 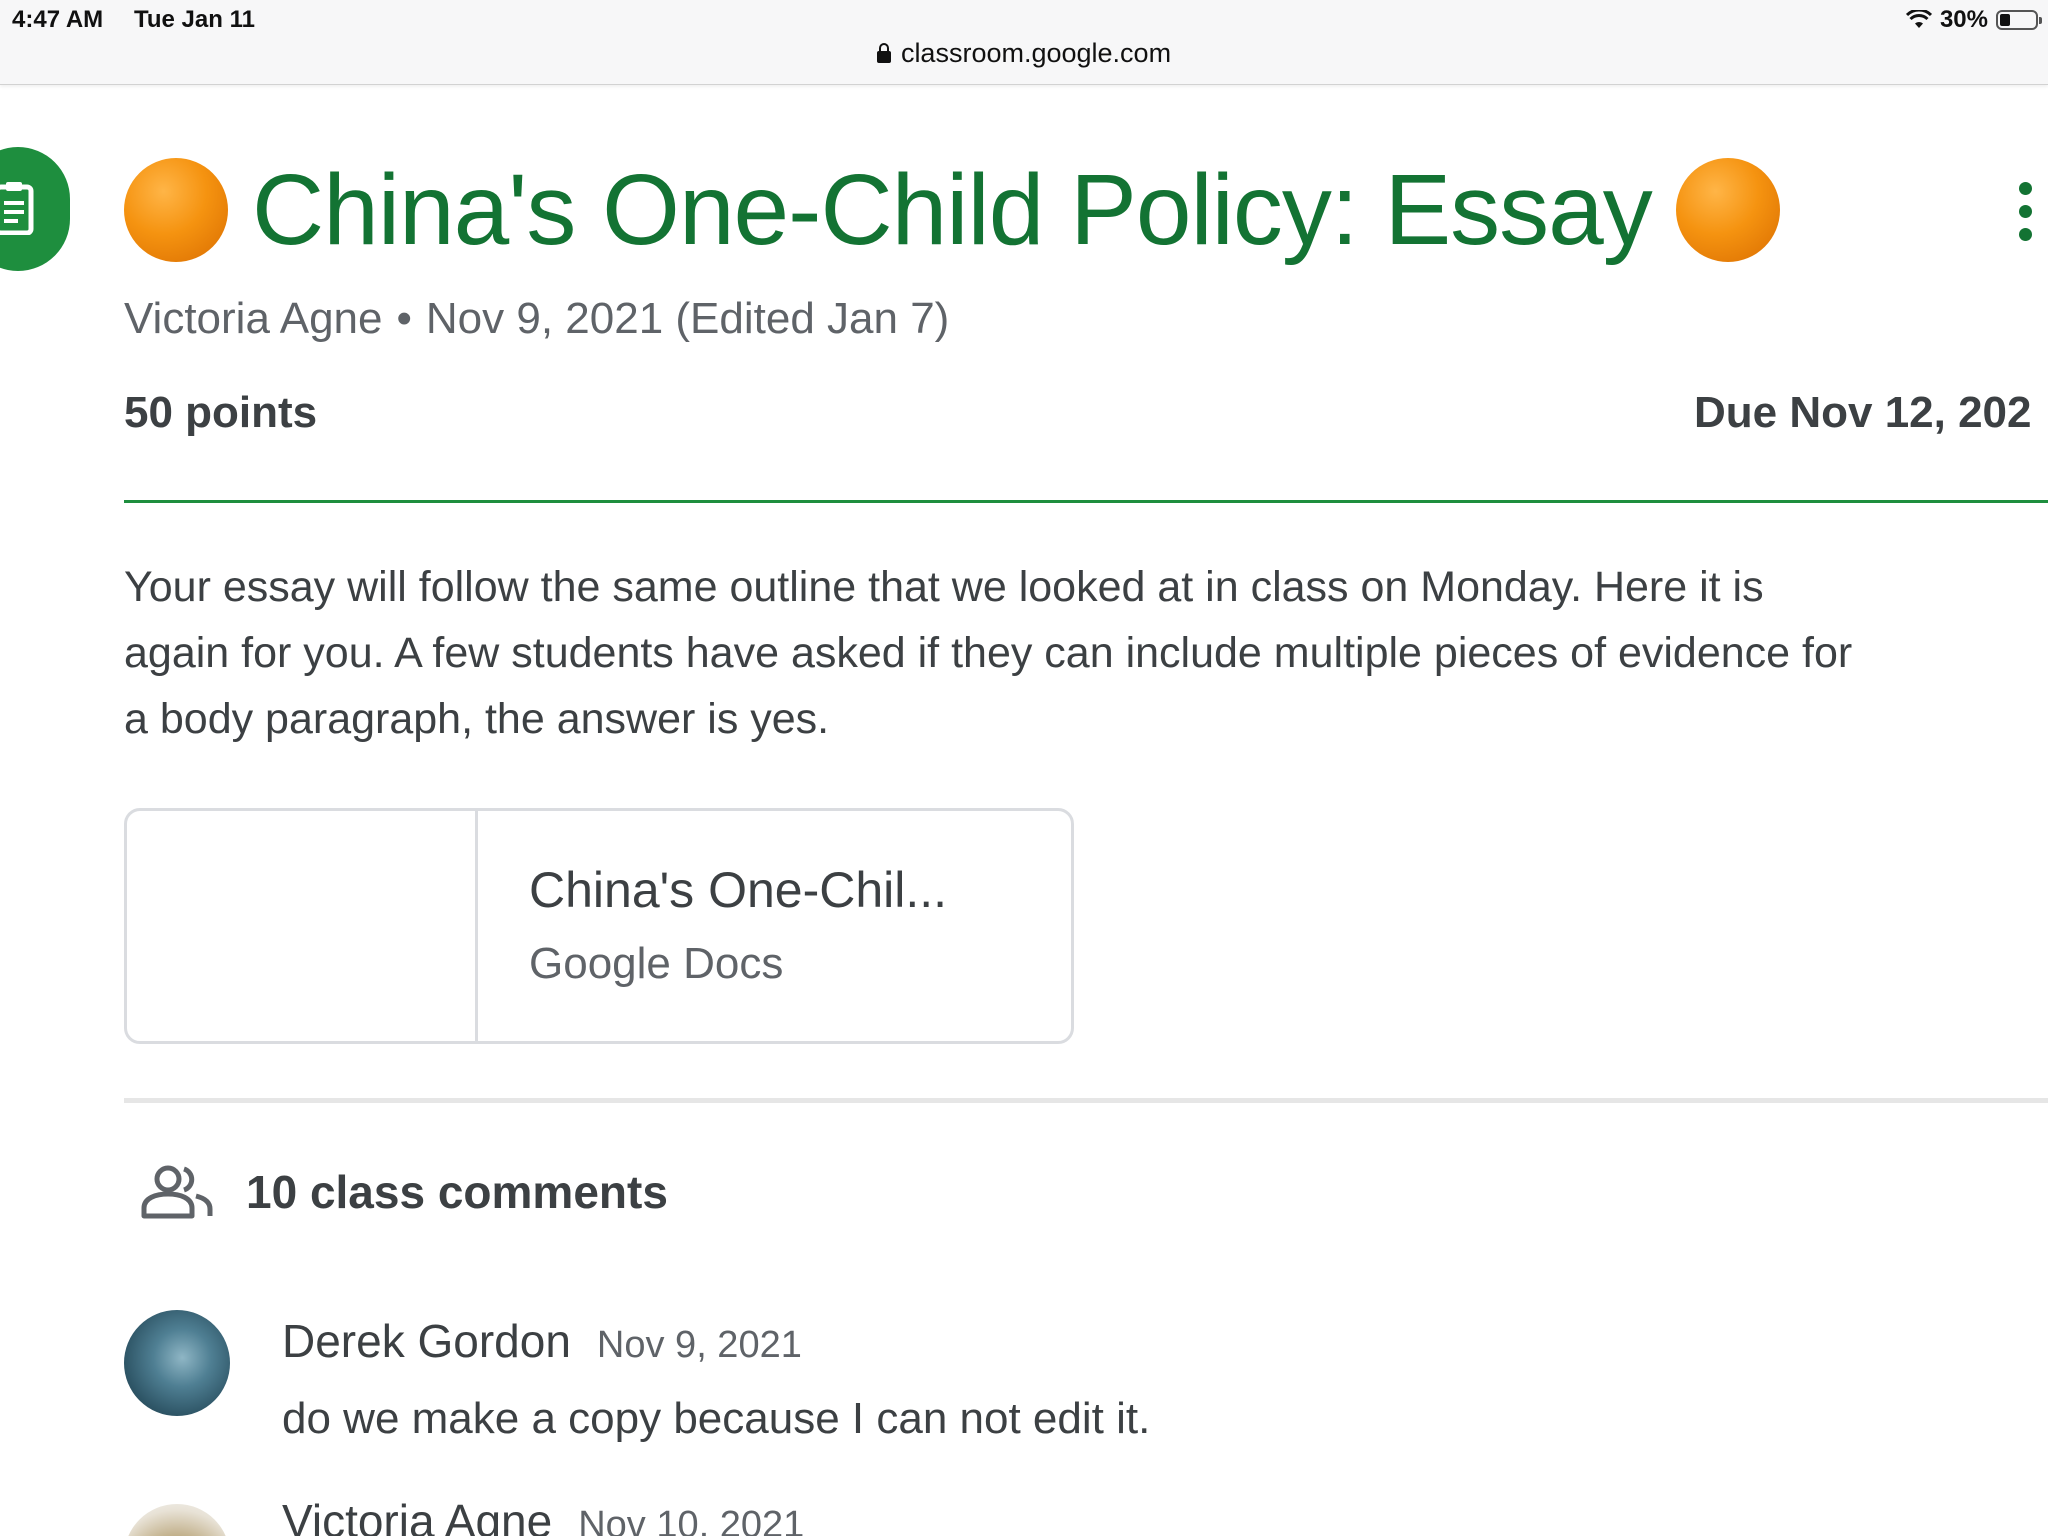 I want to click on assignment-author: Victoria Agne, so click(x=253, y=318).